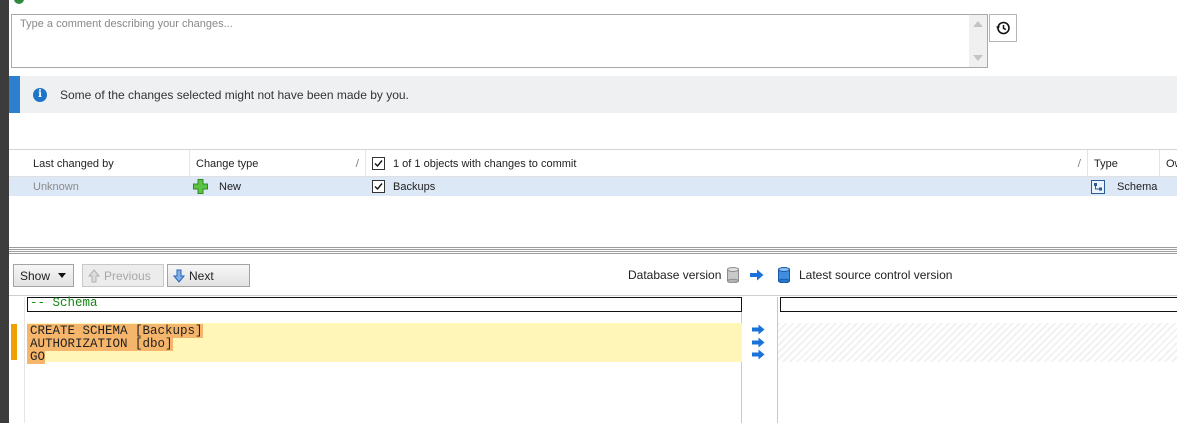  I want to click on database-gray-icon, so click(733, 275).